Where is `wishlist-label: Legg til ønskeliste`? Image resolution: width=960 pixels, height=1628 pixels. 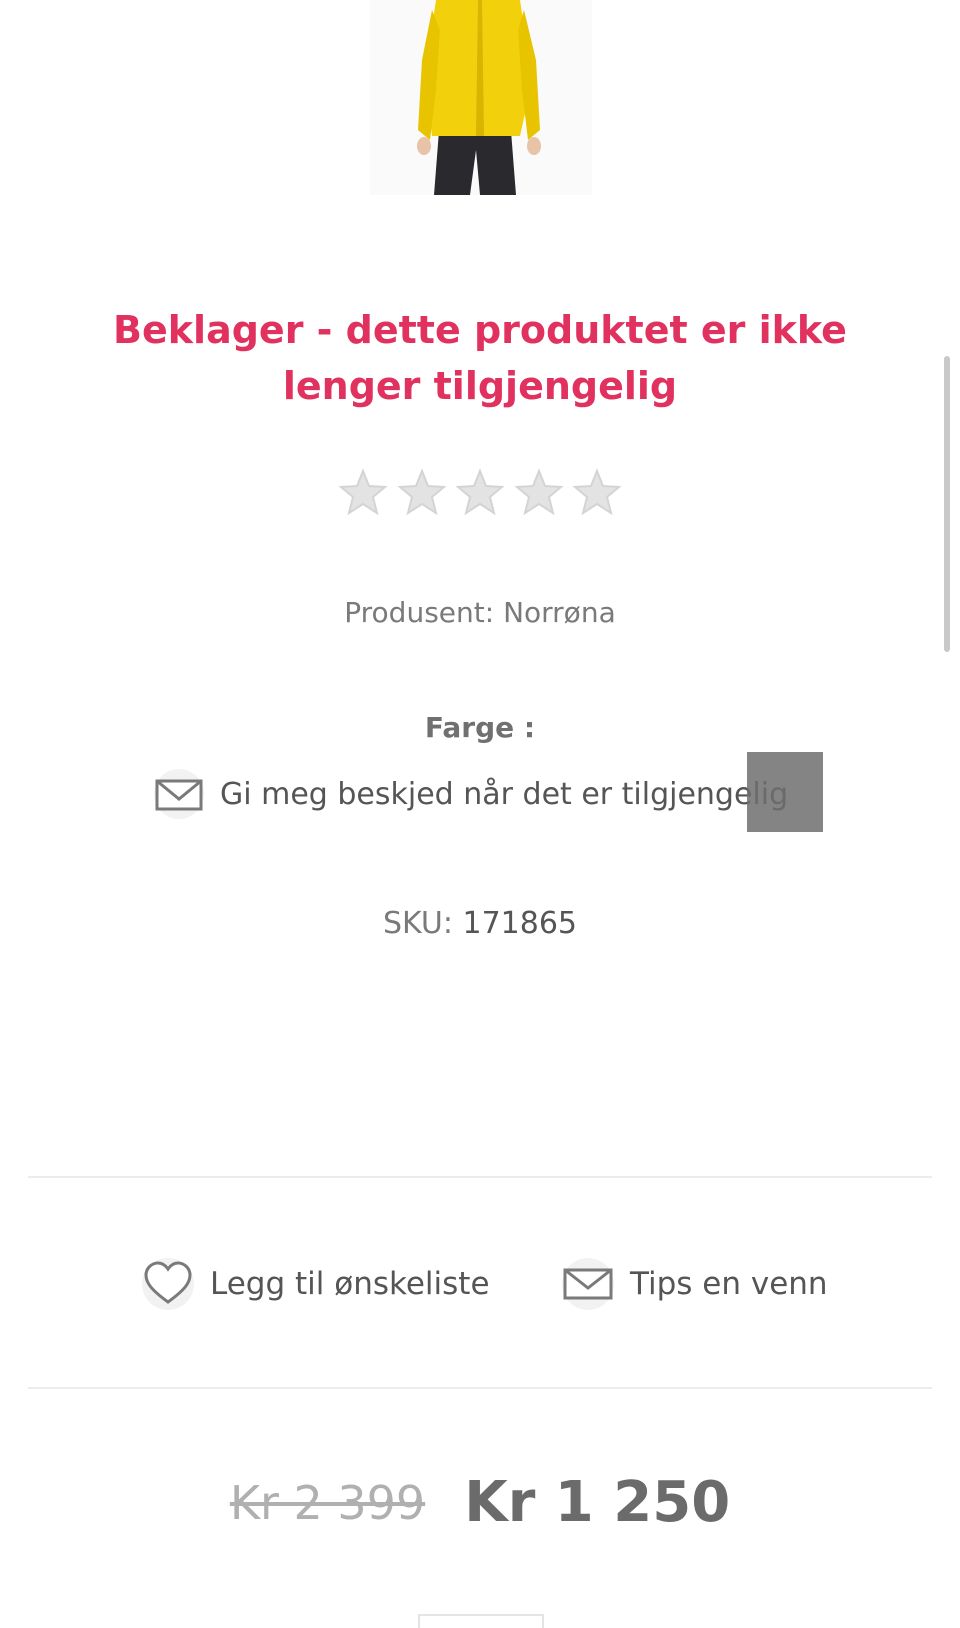 wishlist-label: Legg til ønskeliste is located at coordinates (350, 1284).